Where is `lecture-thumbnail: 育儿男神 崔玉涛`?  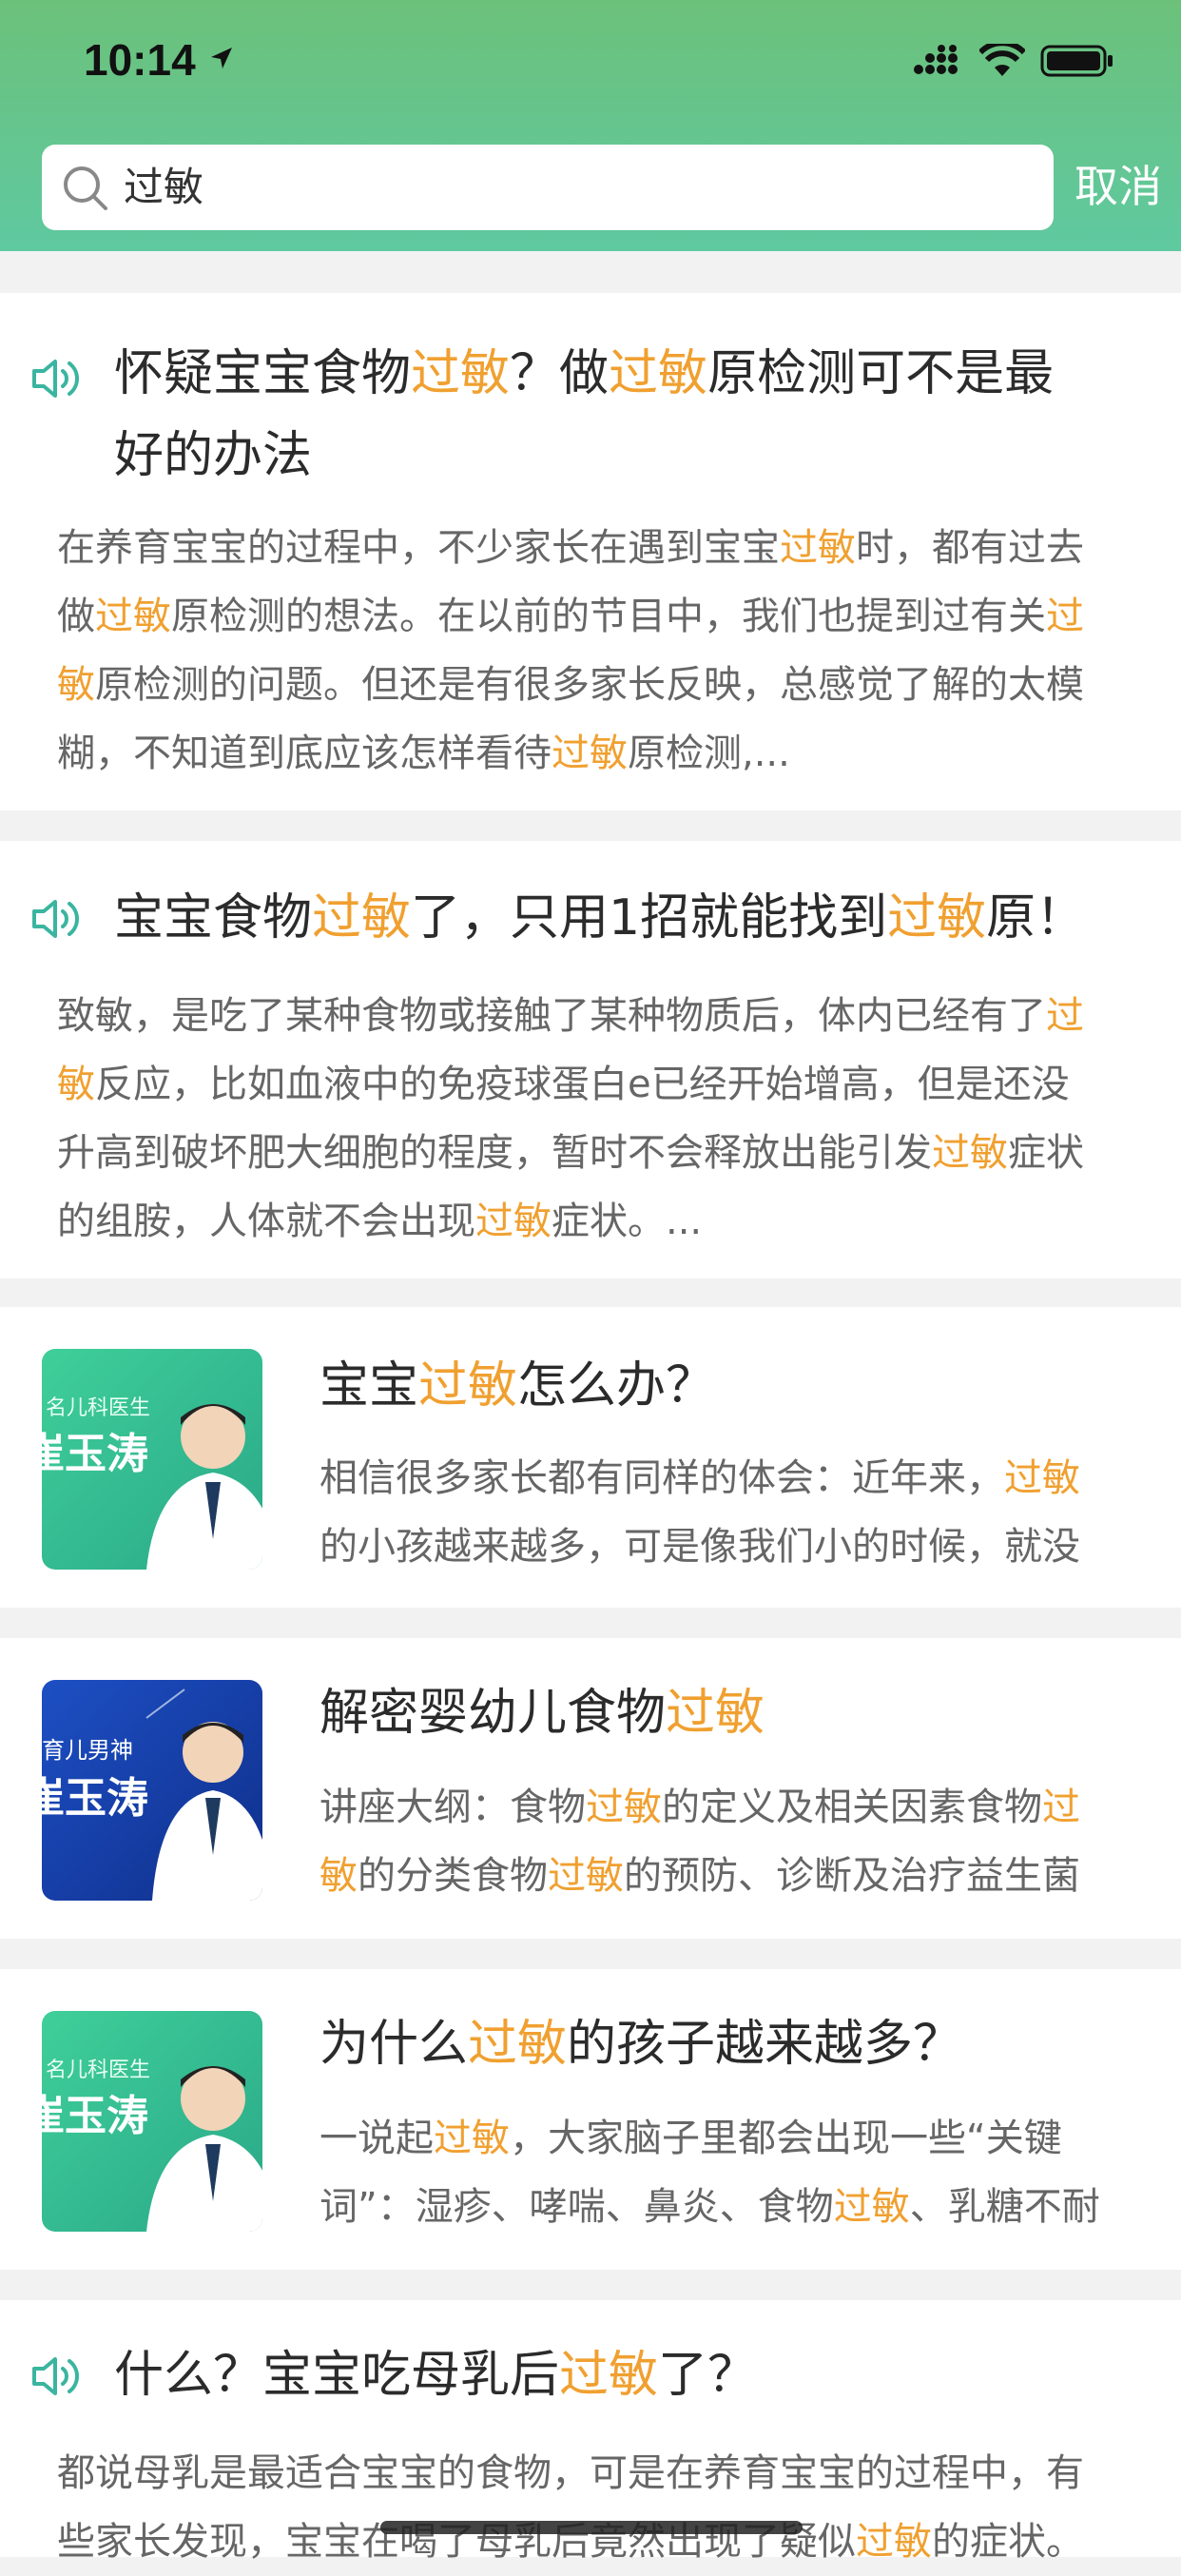 lecture-thumbnail: 育儿男神 崔玉涛 is located at coordinates (152, 1791).